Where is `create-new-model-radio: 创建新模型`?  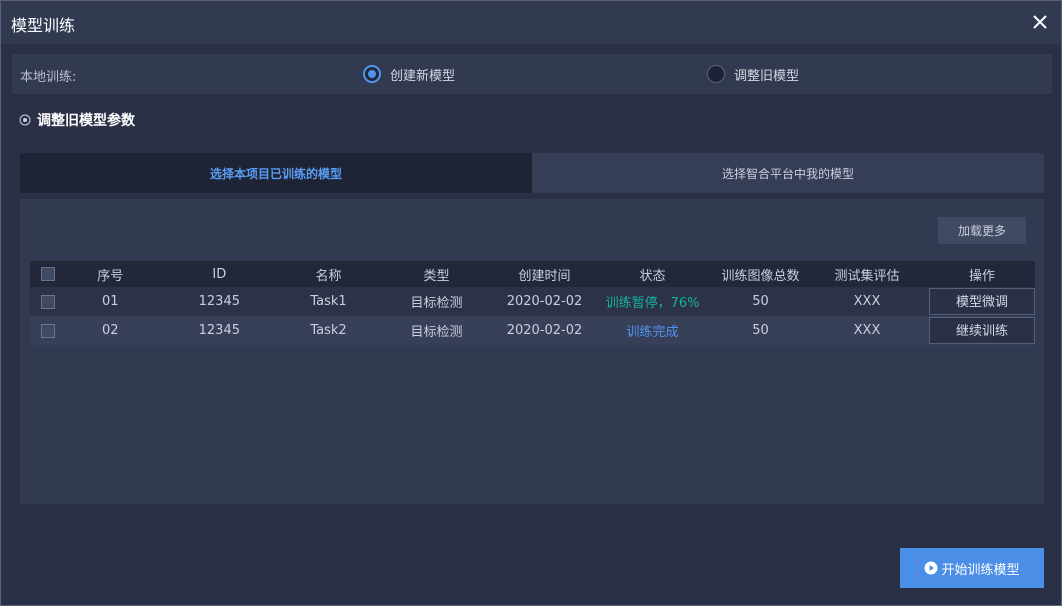
create-new-model-radio: 创建新模型 is located at coordinates (409, 74).